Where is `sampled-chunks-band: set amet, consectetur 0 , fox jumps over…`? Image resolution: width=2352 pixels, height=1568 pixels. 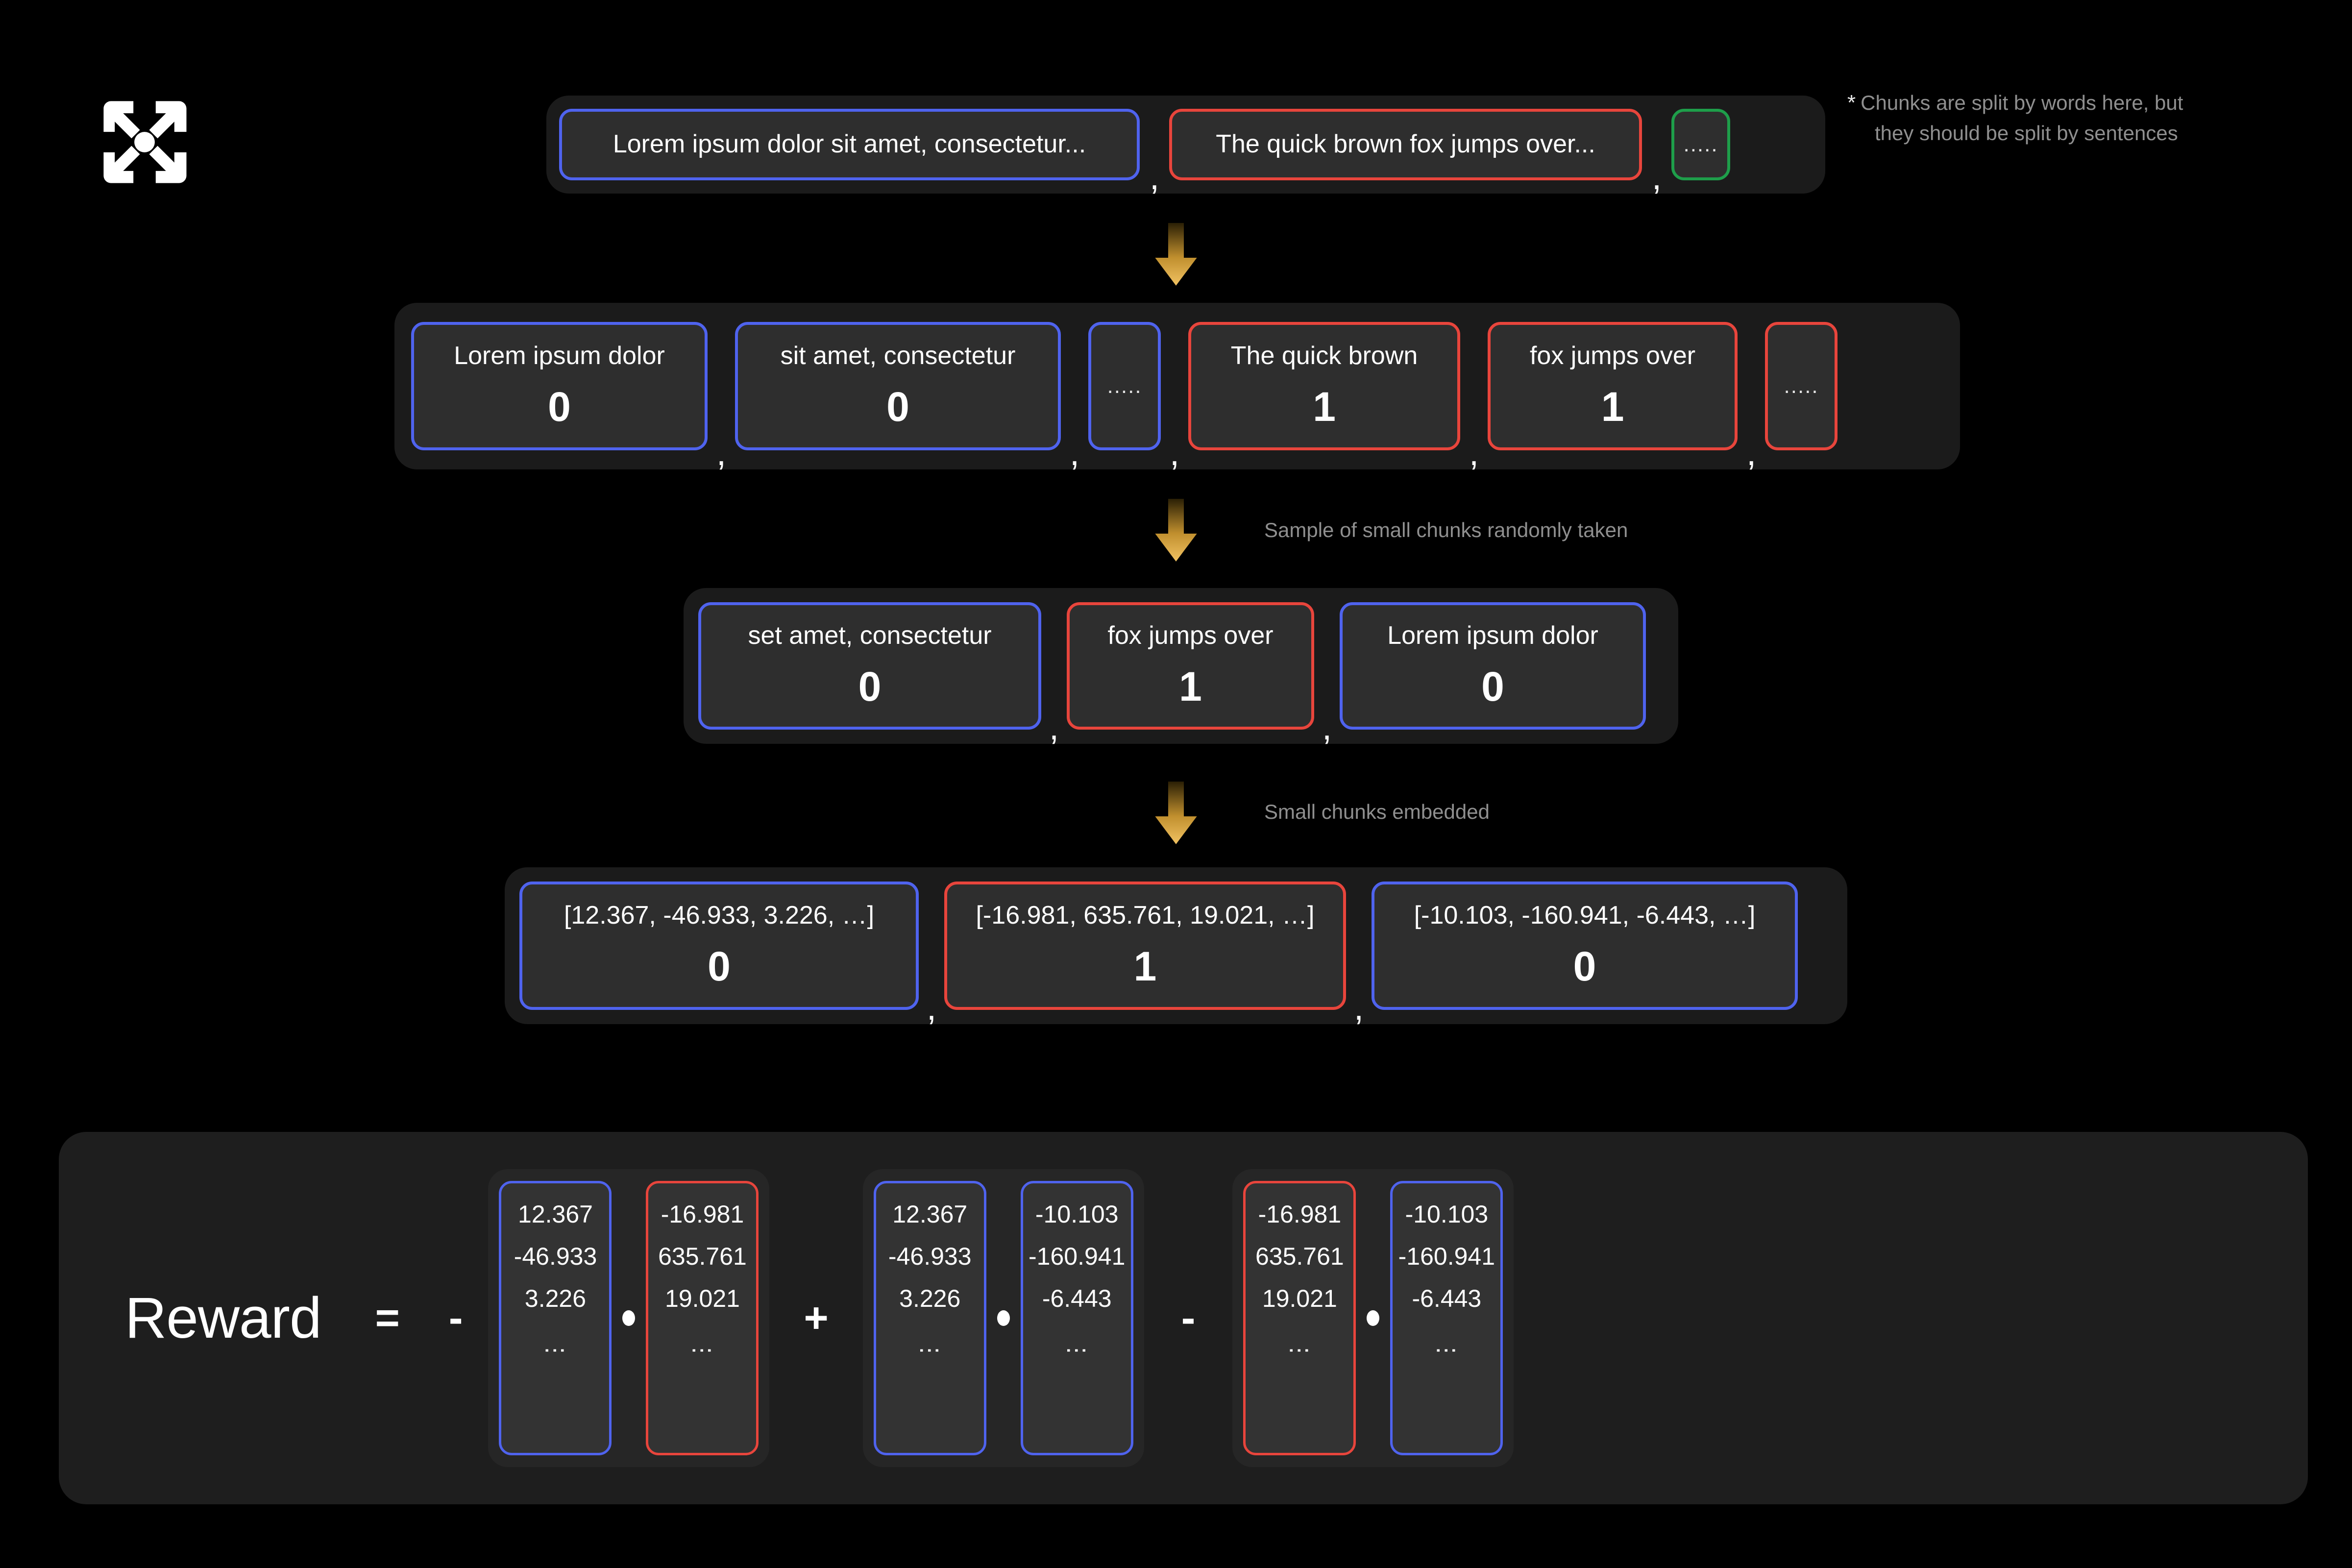
sampled-chunks-band: set amet, consectetur 0 , fox jumps over… is located at coordinates (1181, 668).